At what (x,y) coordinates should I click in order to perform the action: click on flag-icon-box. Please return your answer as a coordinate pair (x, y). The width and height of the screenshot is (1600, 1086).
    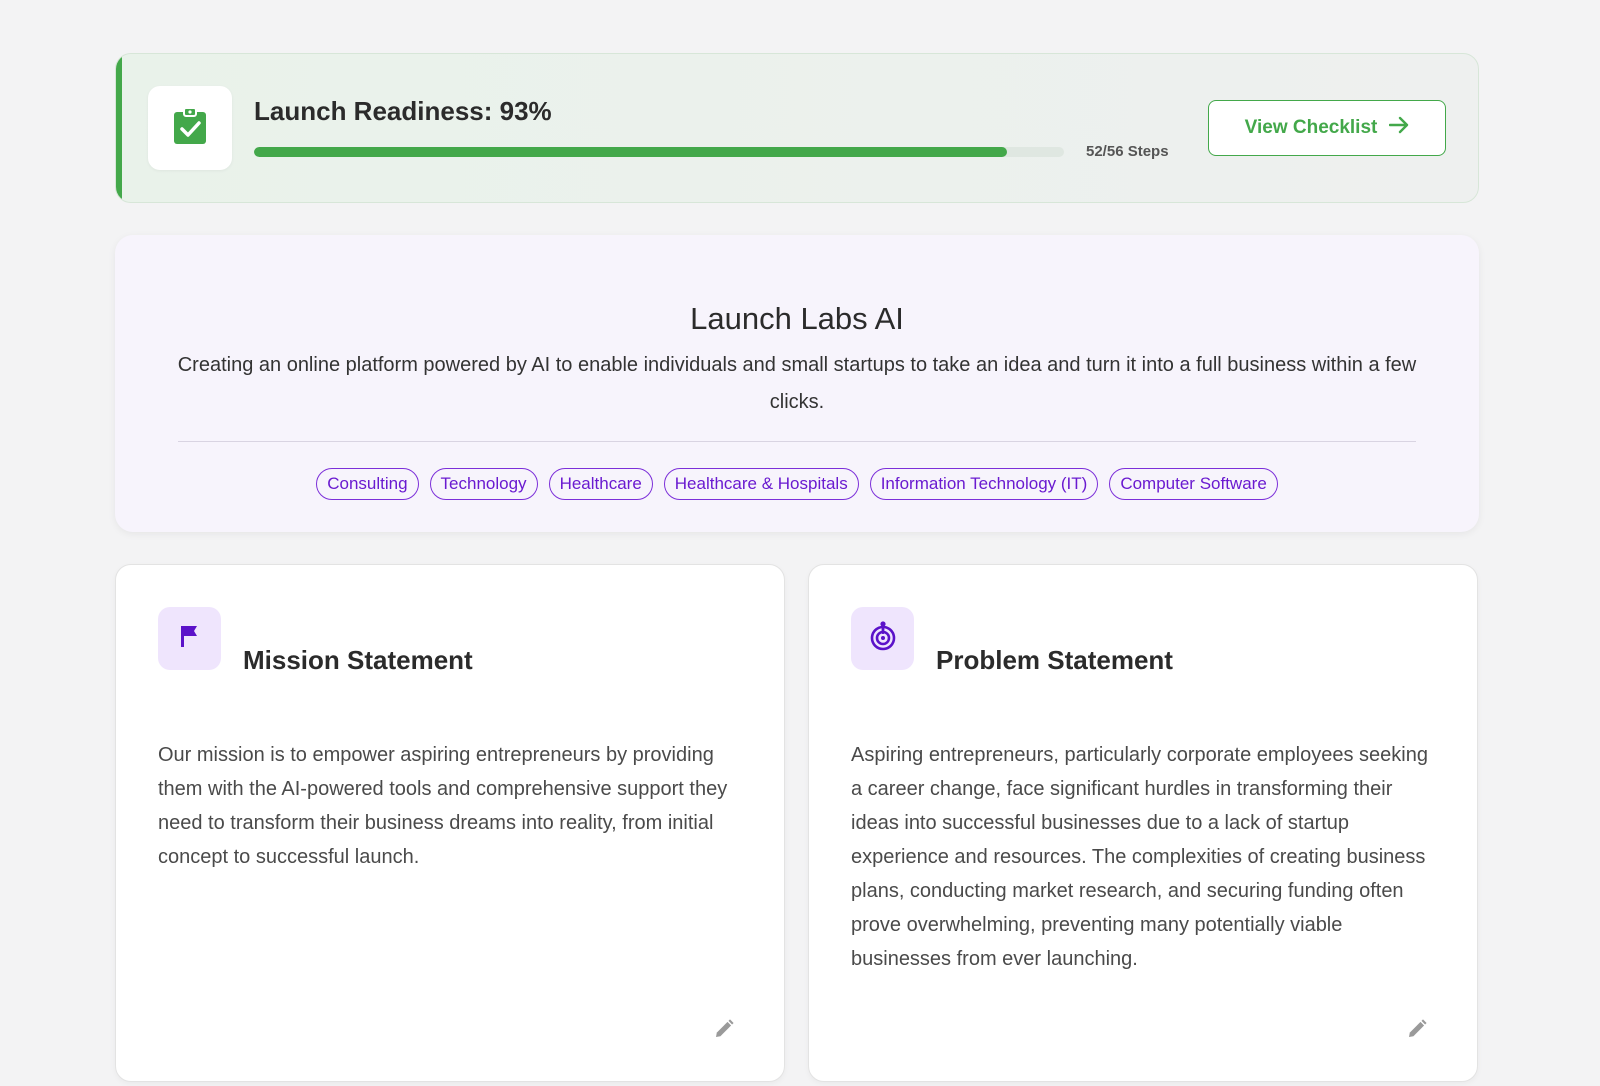
    Looking at the image, I should click on (189, 638).